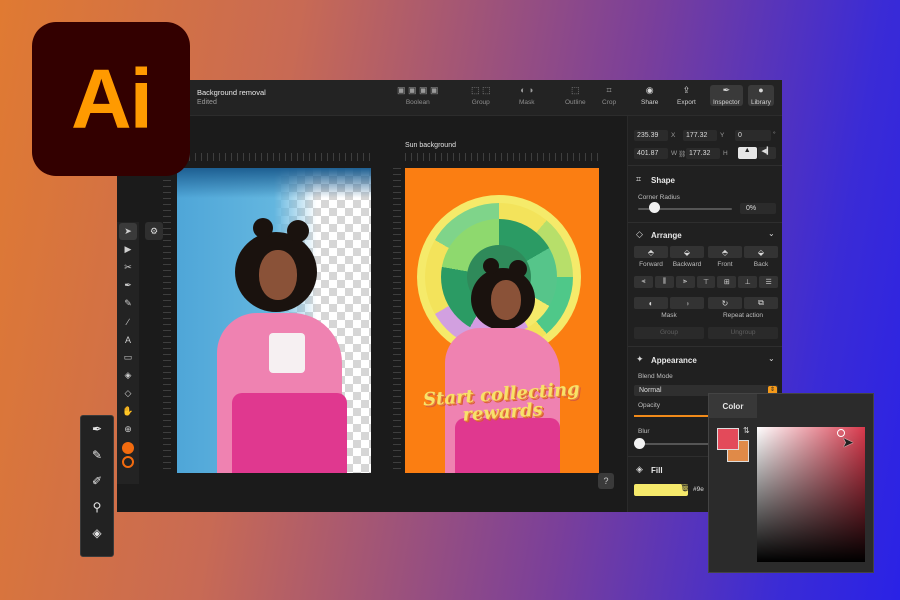  What do you see at coordinates (128, 267) in the screenshot?
I see `scissors-tool-icon: ✂` at bounding box center [128, 267].